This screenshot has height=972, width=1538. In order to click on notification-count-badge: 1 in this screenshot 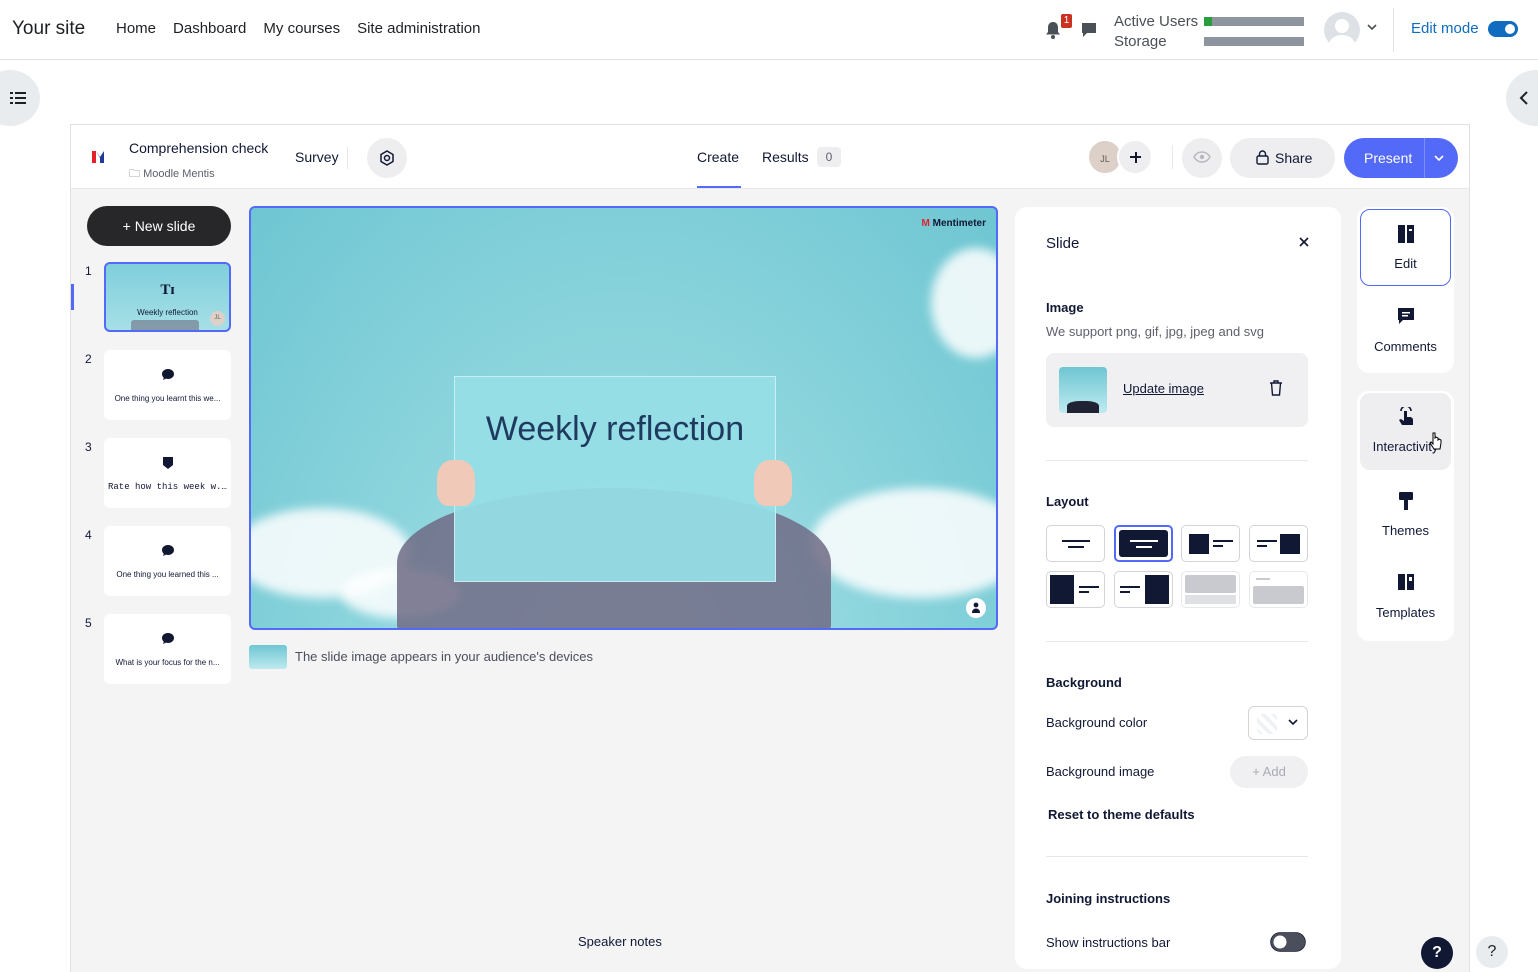, I will do `click(1066, 21)`.